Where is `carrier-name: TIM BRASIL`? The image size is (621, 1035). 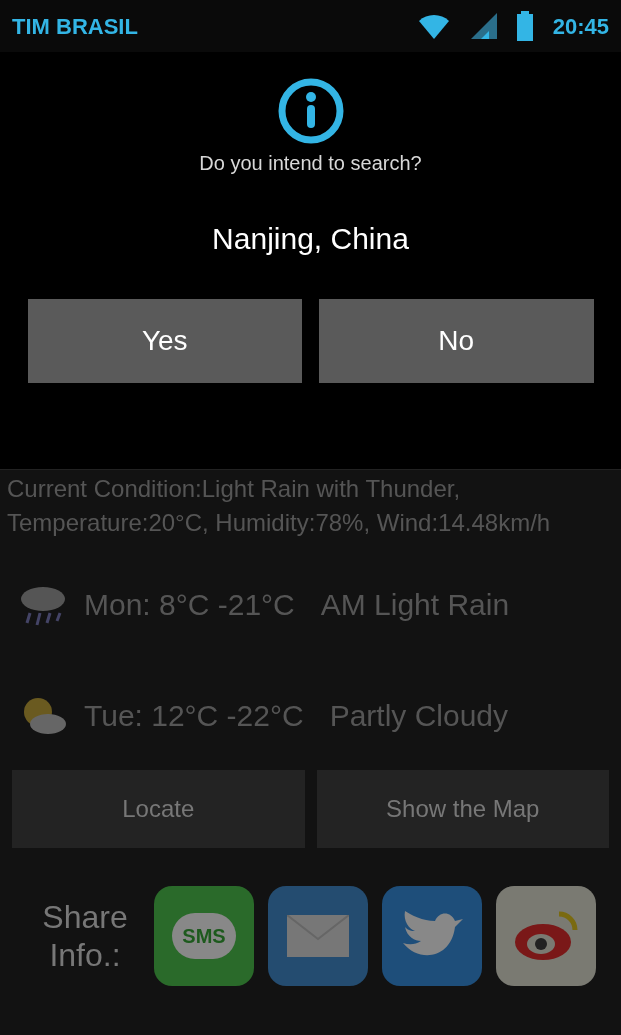 carrier-name: TIM BRASIL is located at coordinates (75, 26).